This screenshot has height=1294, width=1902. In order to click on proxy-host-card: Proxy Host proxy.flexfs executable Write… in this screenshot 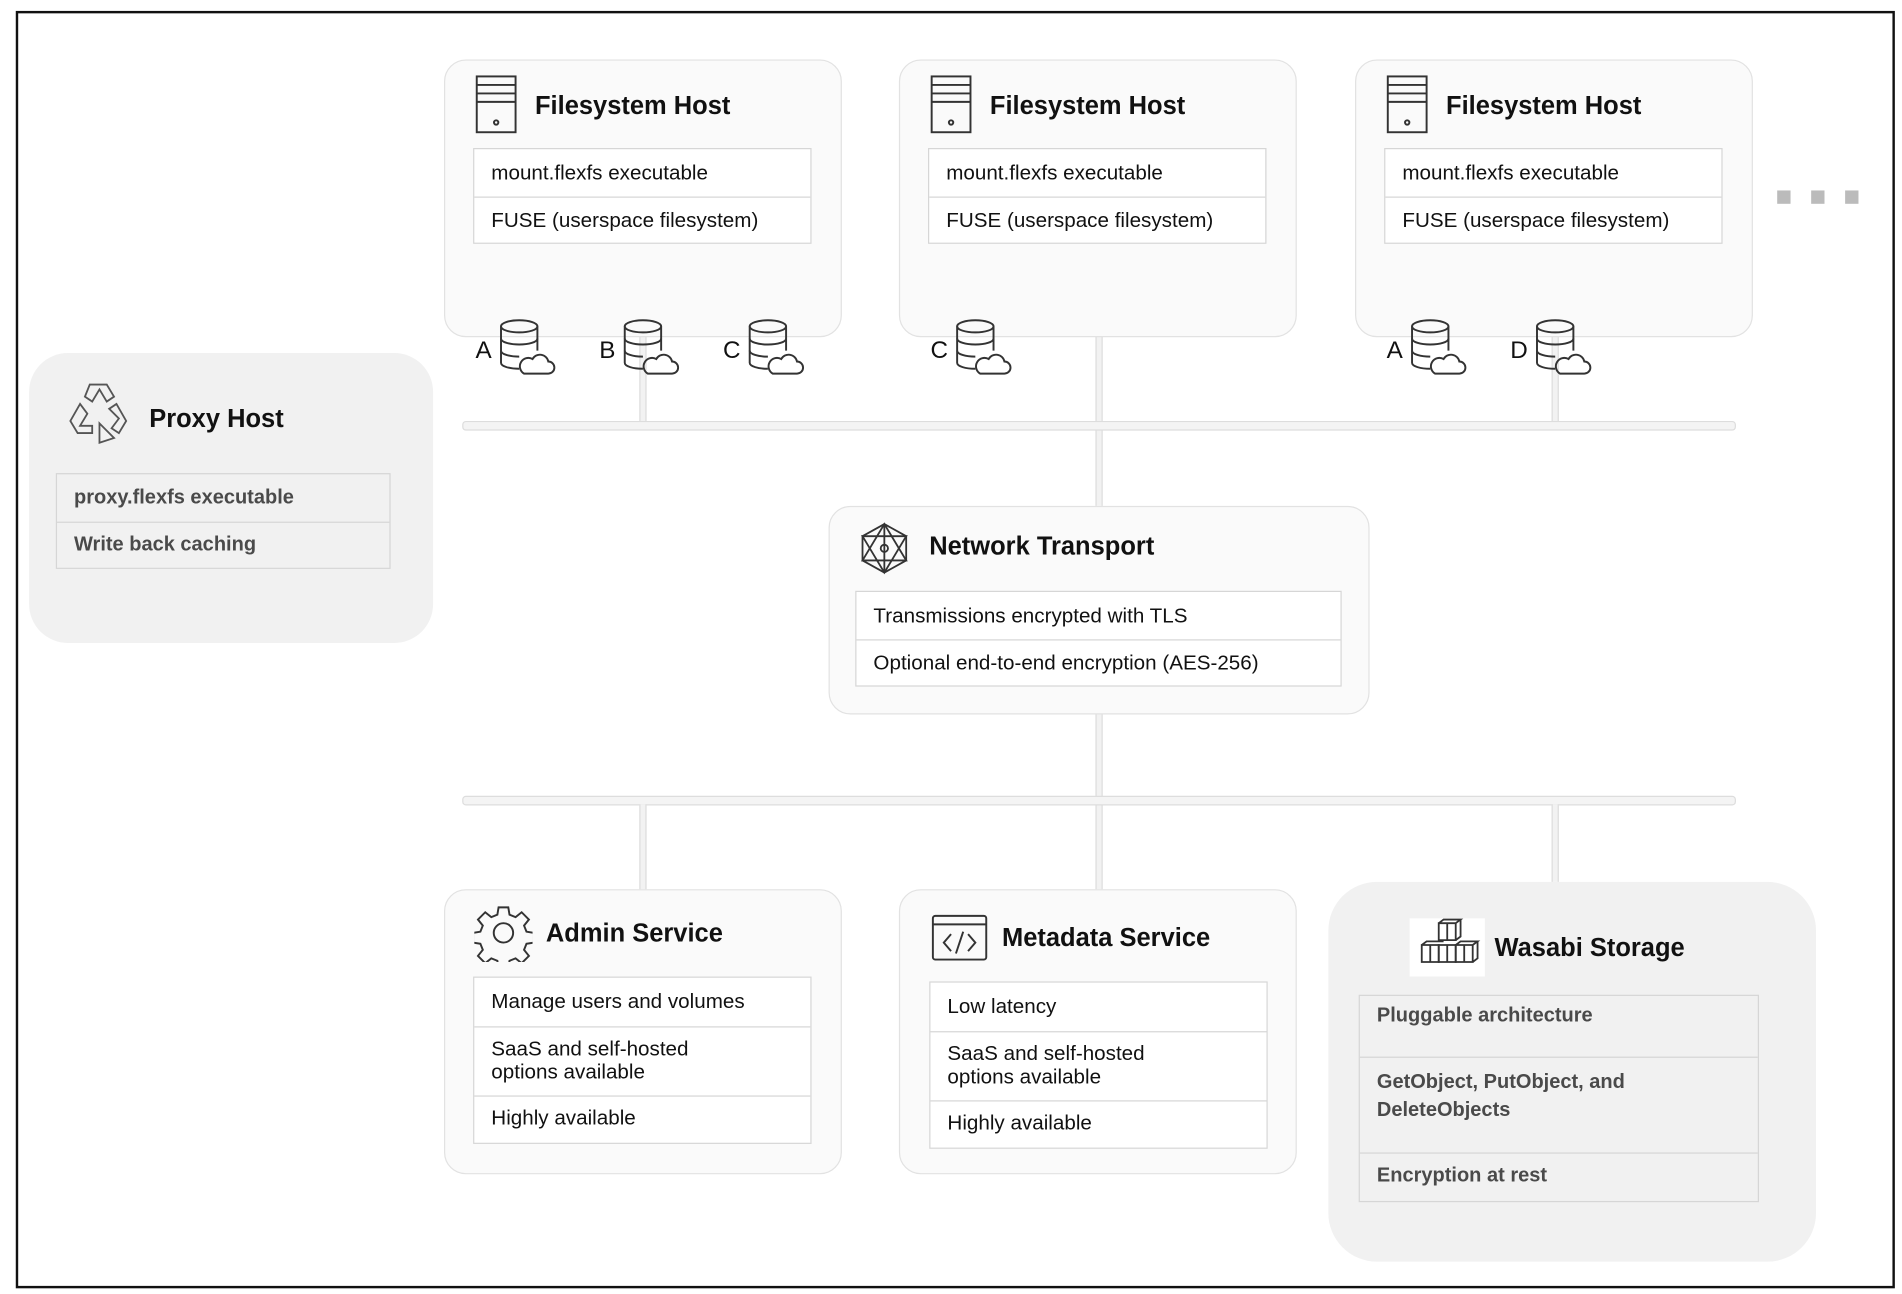, I will do `click(231, 498)`.